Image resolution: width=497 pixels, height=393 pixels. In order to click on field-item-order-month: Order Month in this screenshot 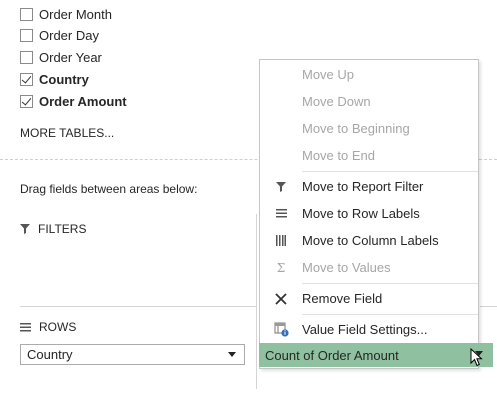, I will do `click(66, 14)`.